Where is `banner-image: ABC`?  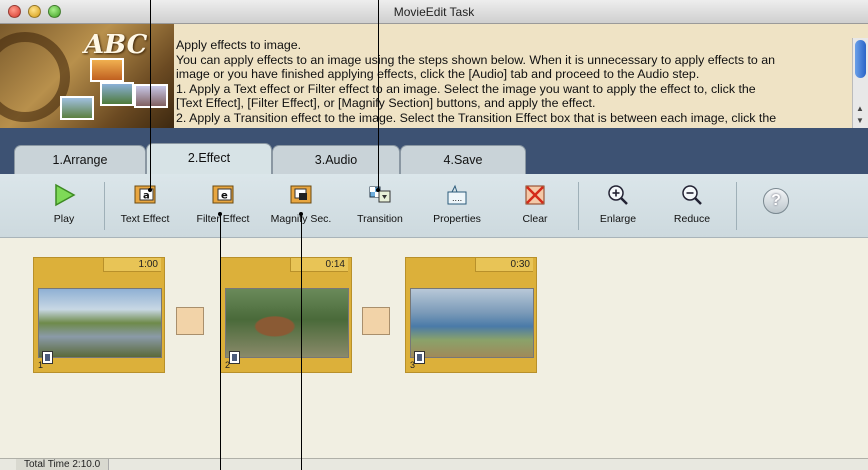 banner-image: ABC is located at coordinates (87, 76).